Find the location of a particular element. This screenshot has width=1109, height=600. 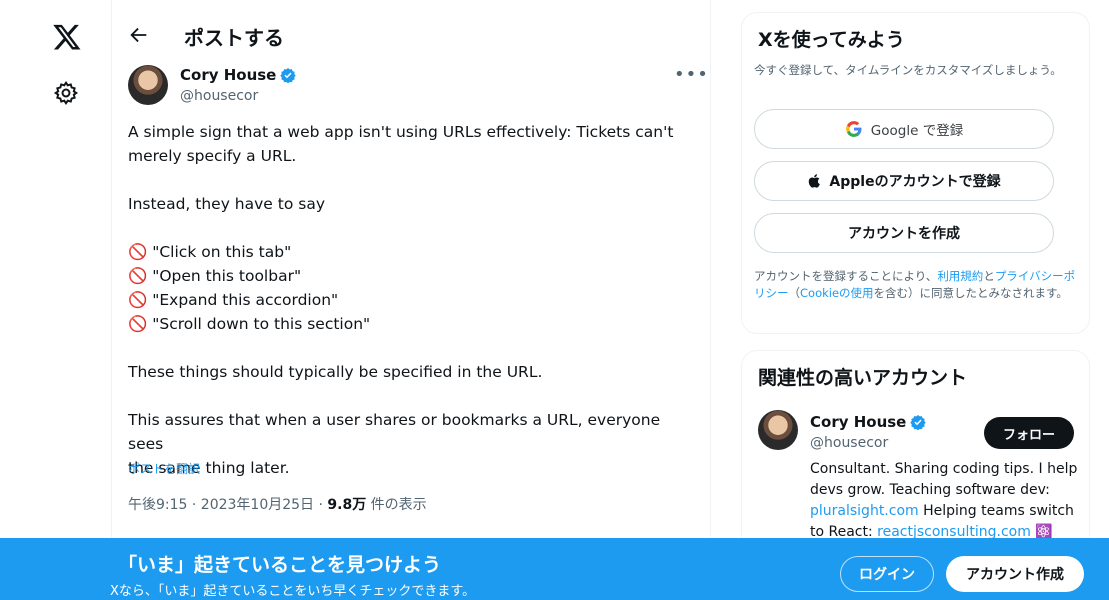

google-signup-button: Google で登録 is located at coordinates (904, 129).